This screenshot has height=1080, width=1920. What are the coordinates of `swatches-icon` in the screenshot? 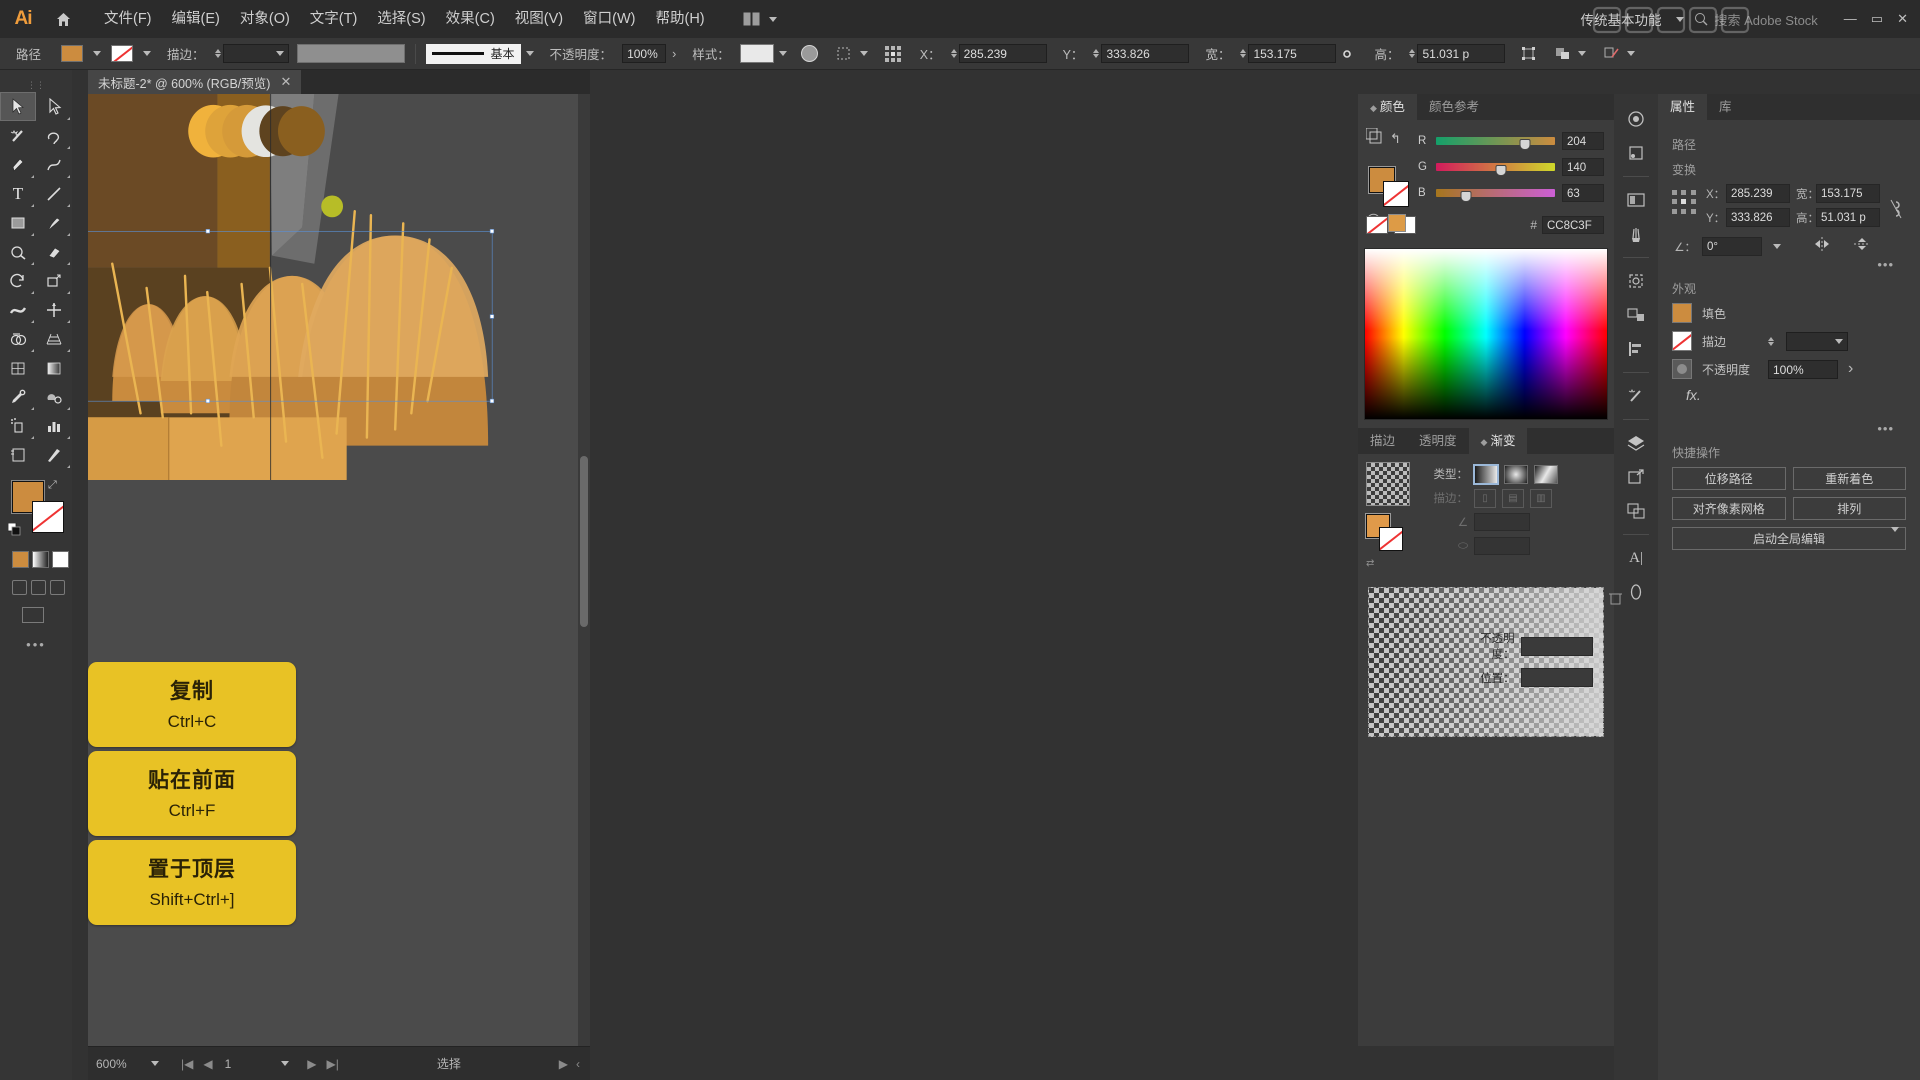 It's located at (1636, 315).